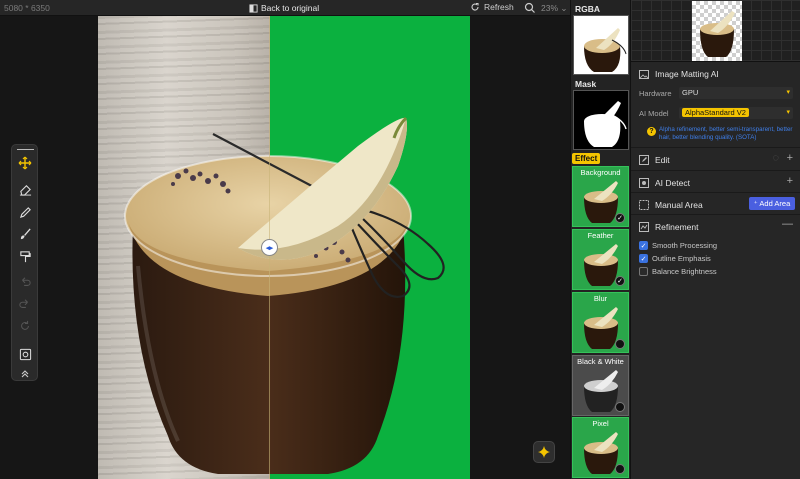  Describe the element at coordinates (755, 203) in the screenshot. I see `plus-icon: ⁺` at that location.